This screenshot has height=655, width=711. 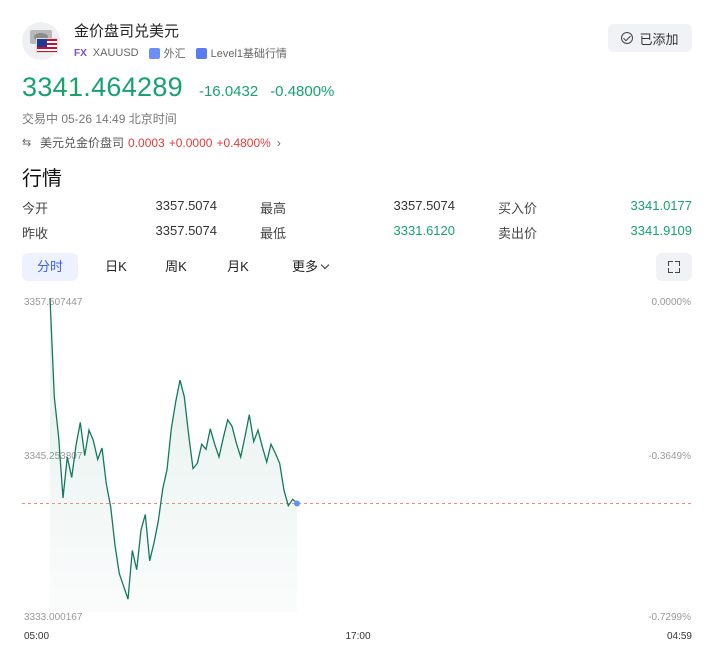 What do you see at coordinates (42, 179) in the screenshot?
I see `section-title: 行情` at bounding box center [42, 179].